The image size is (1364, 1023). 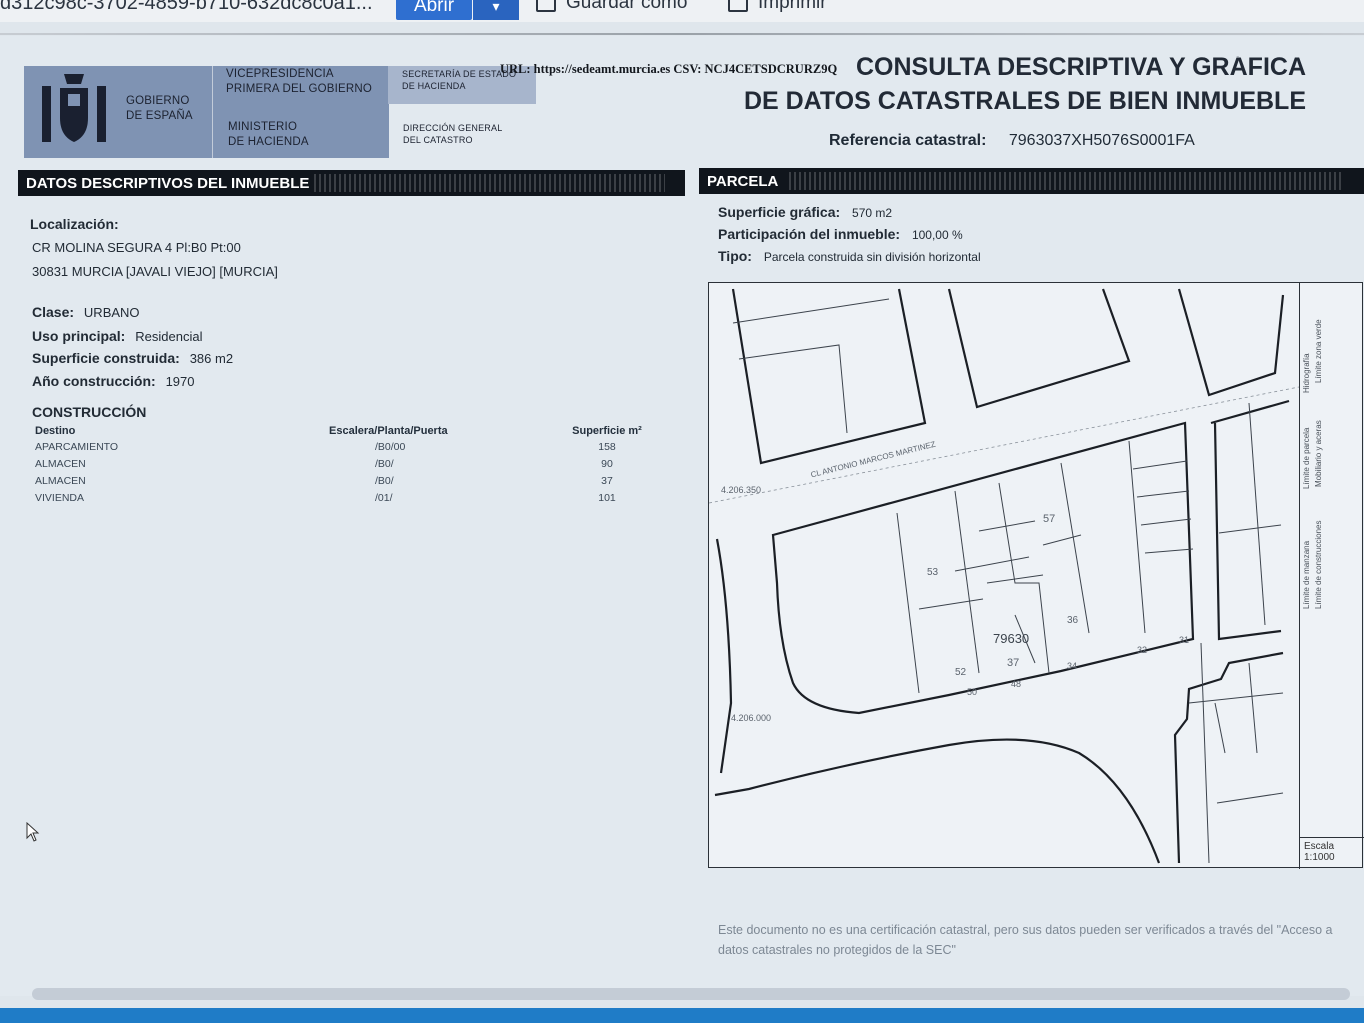 What do you see at coordinates (155, 271) in the screenshot?
I see `address-line-2: 30831 MURCIA [JAVALI VIEJO] [MURCIA]` at bounding box center [155, 271].